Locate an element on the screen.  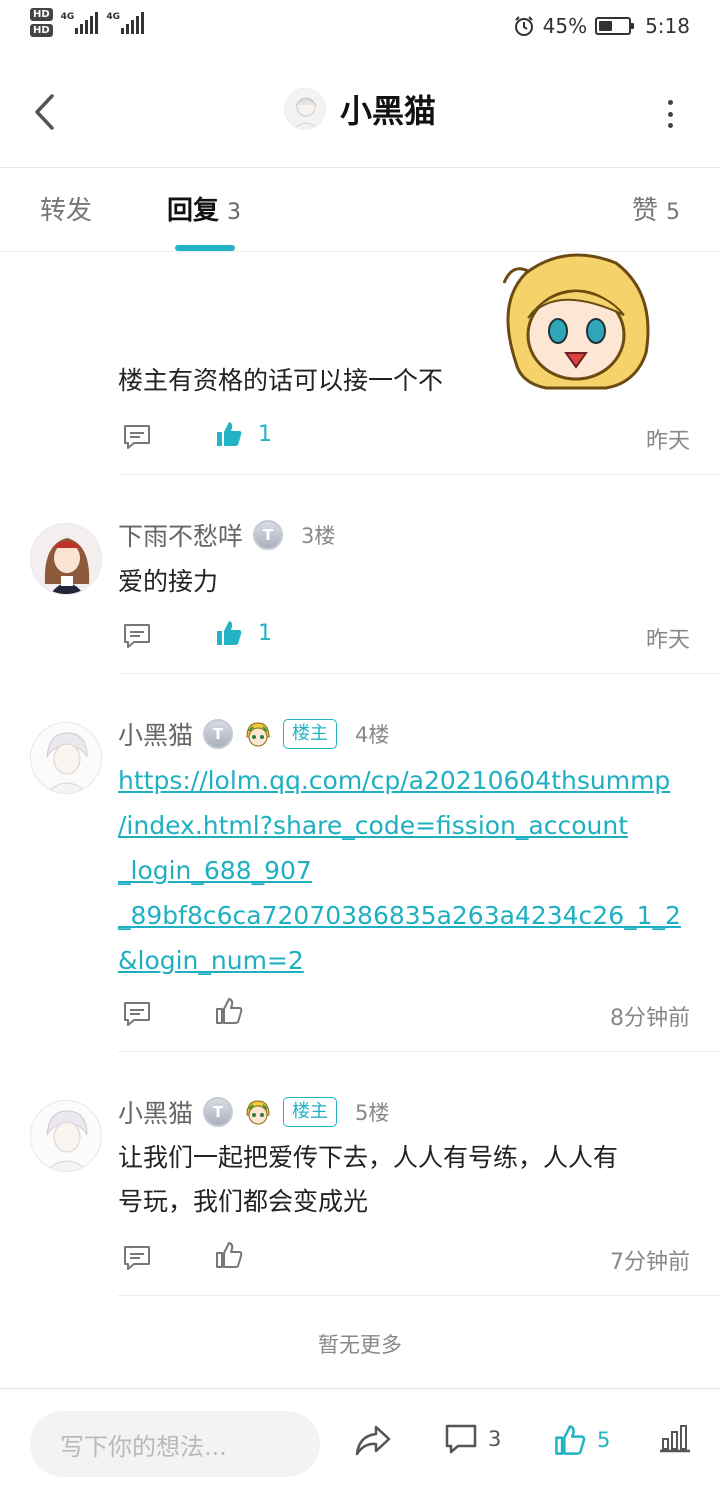
bar-chart-icon is located at coordinates (675, 1439).